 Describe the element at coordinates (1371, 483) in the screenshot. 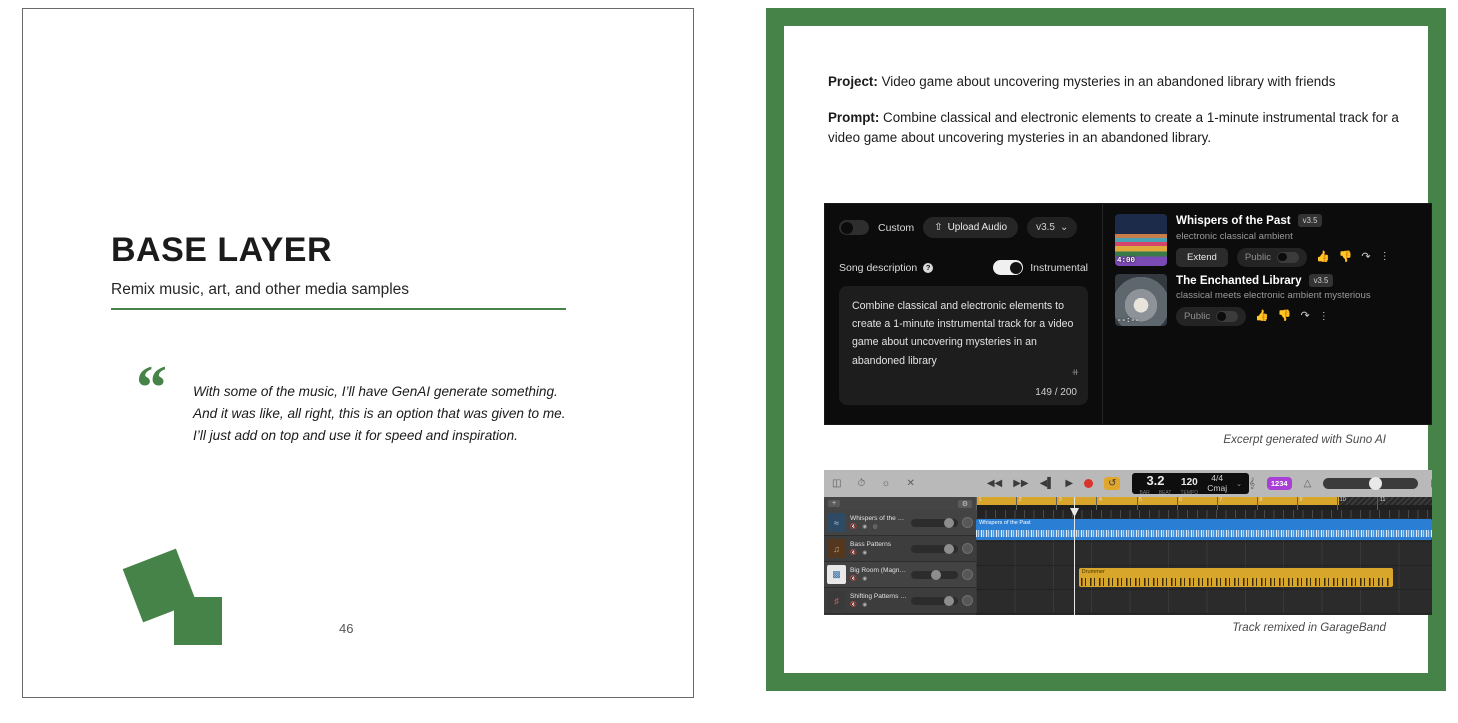

I see `master-volume-slider` at that location.